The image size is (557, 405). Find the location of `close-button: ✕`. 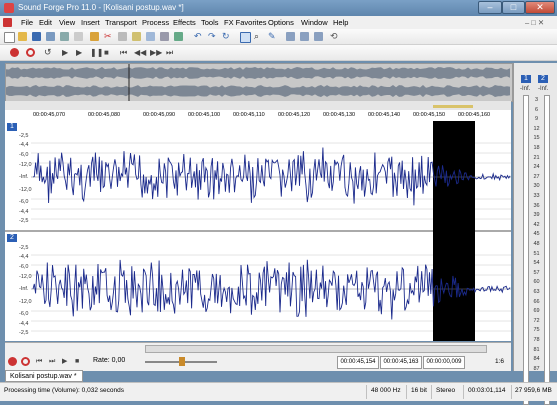

close-button: ✕ is located at coordinates (540, 7).